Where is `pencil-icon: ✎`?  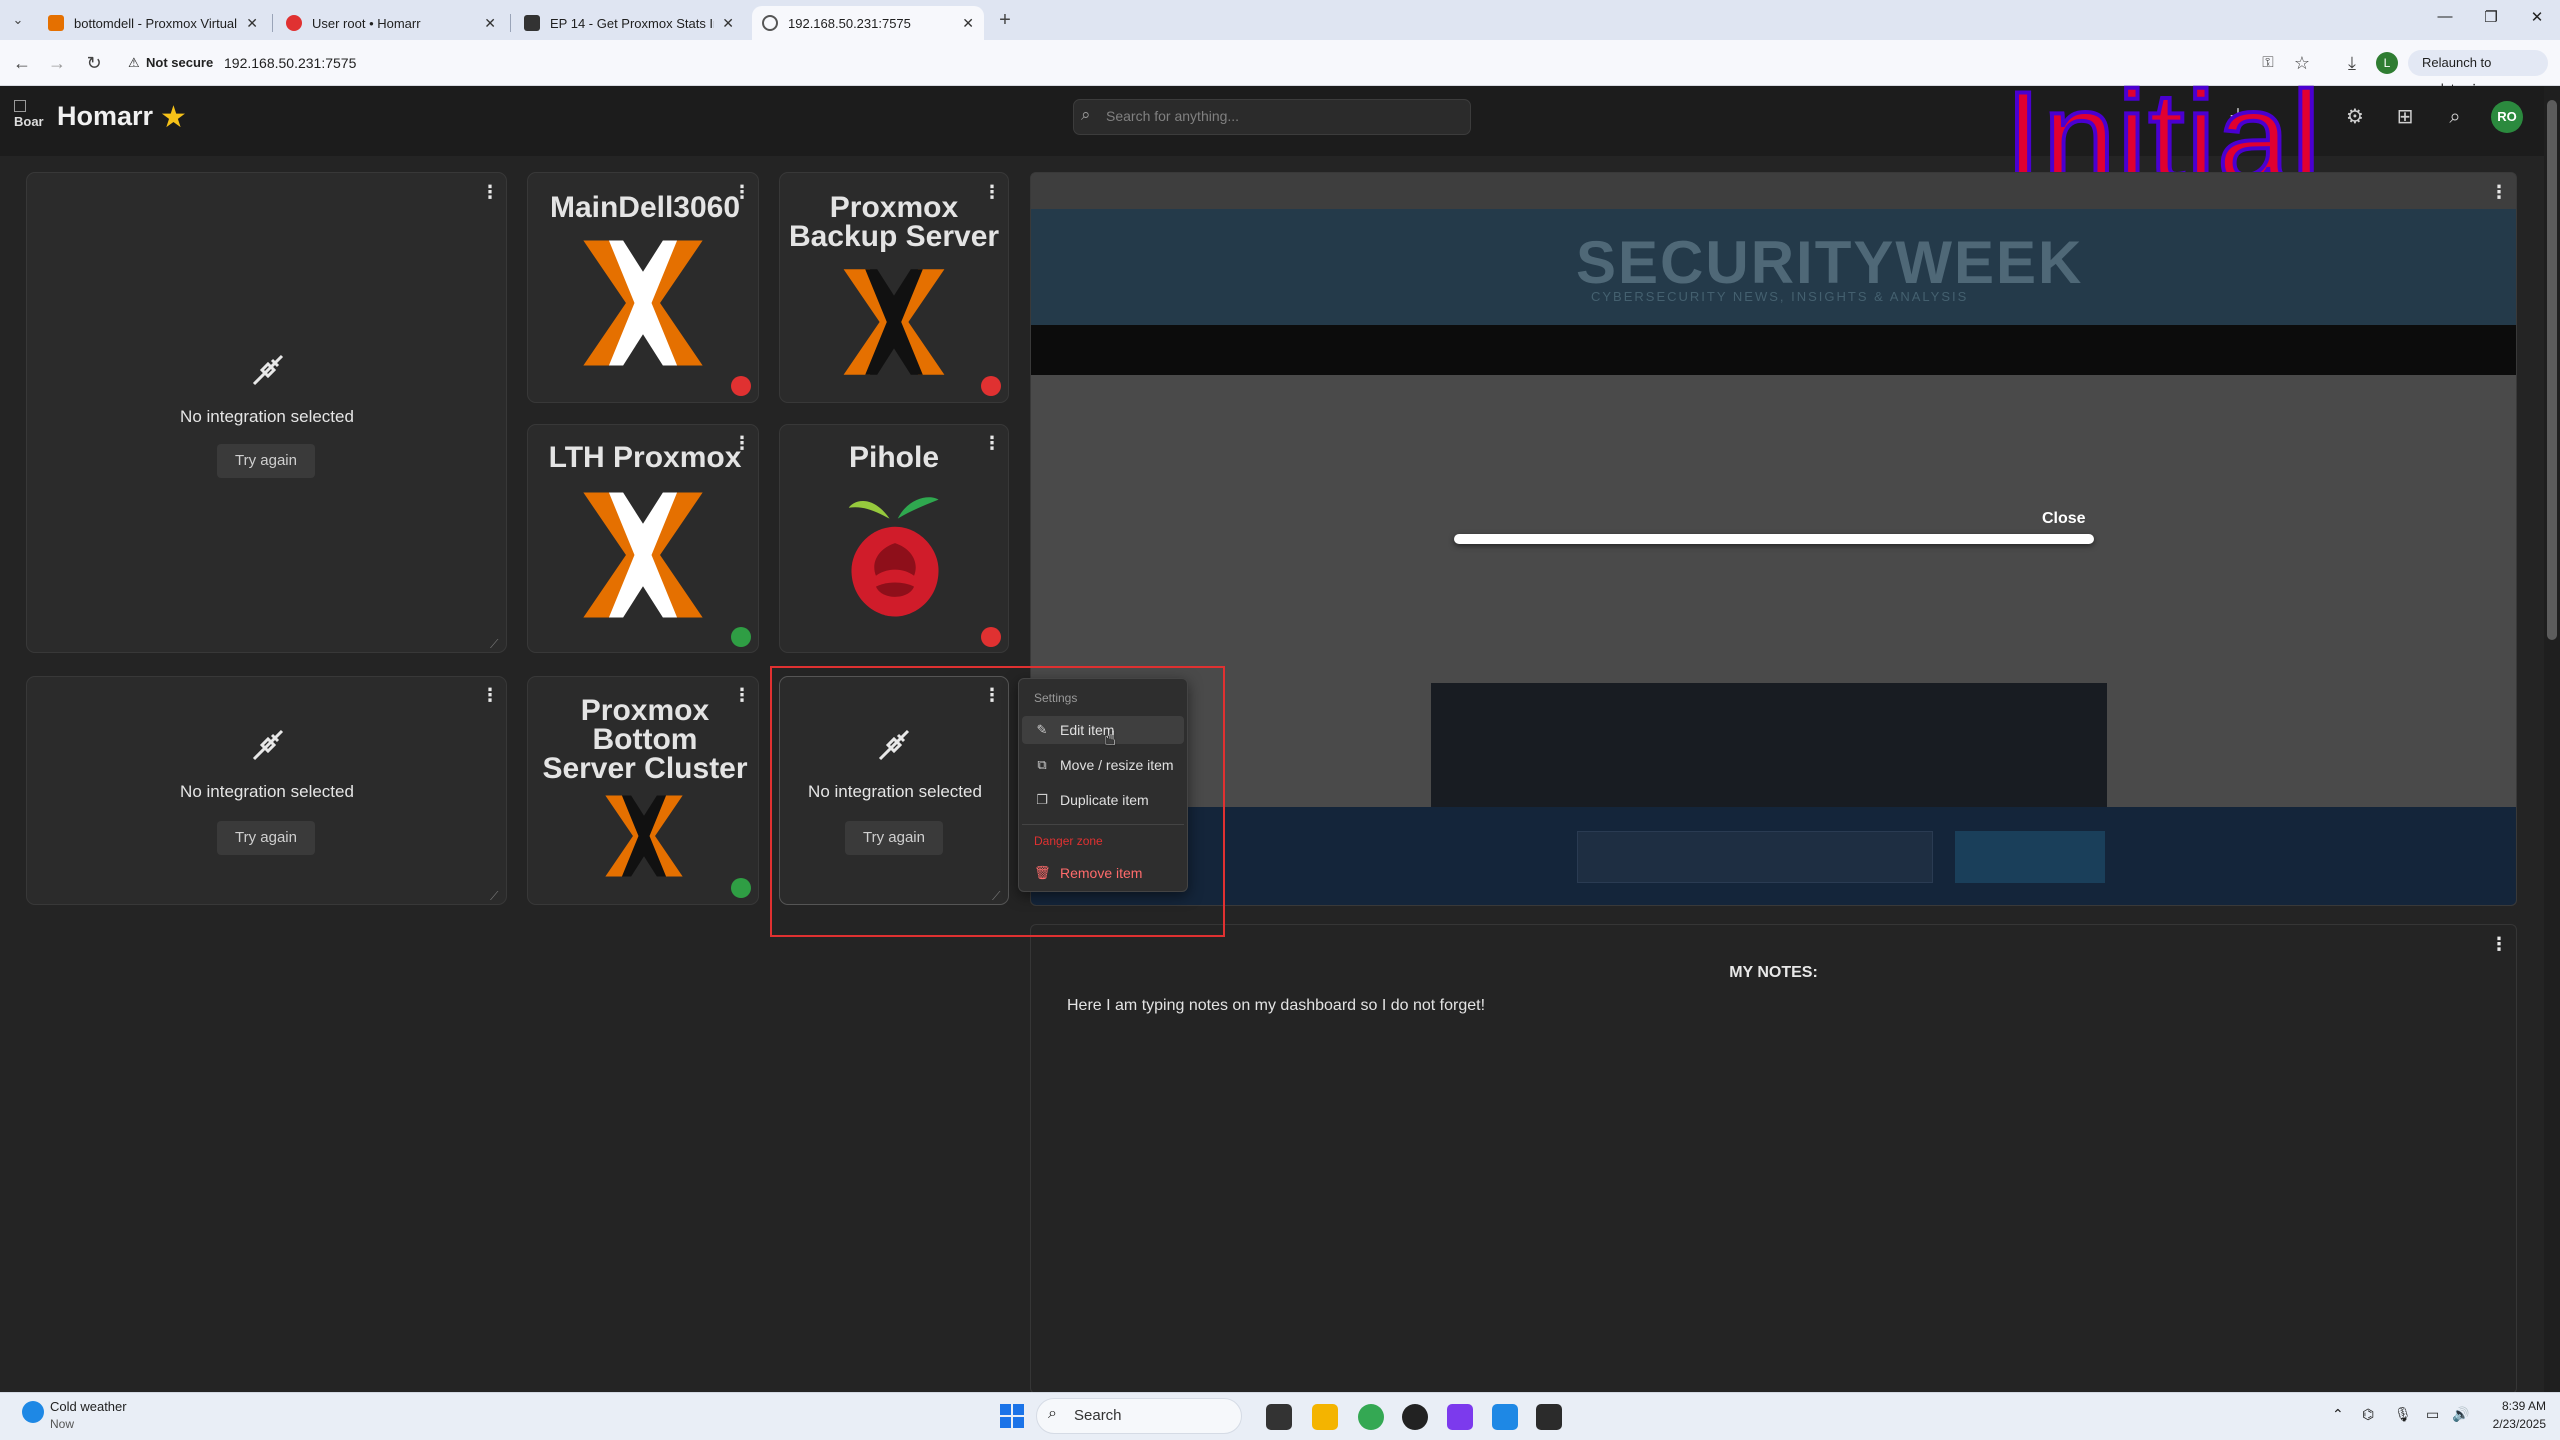 pencil-icon: ✎ is located at coordinates (1042, 729).